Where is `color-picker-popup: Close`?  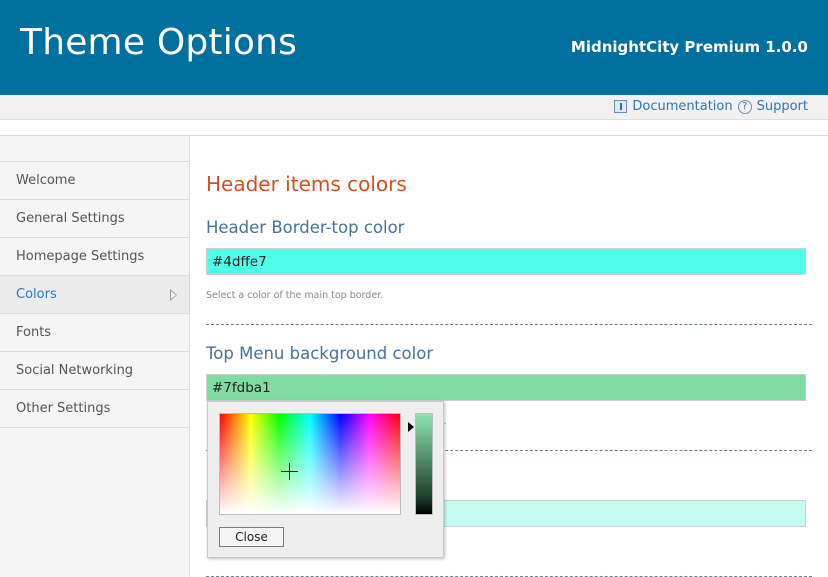 color-picker-popup: Close is located at coordinates (325, 479).